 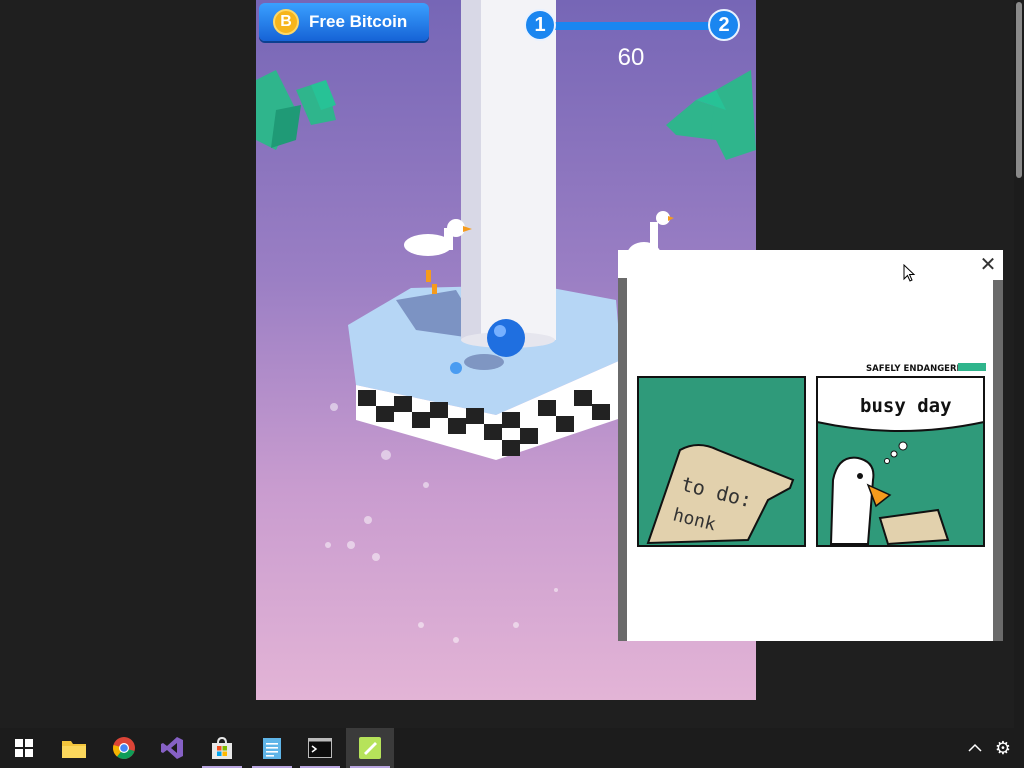 I want to click on busy-day-text: busy day, so click(x=906, y=406).